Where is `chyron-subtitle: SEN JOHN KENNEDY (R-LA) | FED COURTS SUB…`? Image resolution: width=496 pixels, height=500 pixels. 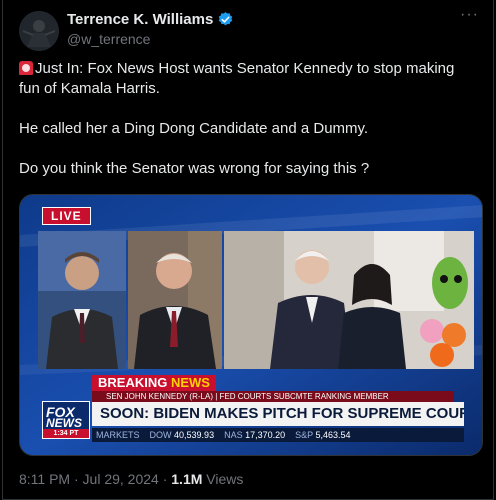 chyron-subtitle: SEN JOHN KENNEDY (R-LA) | FED COURTS SUB… is located at coordinates (273, 396).